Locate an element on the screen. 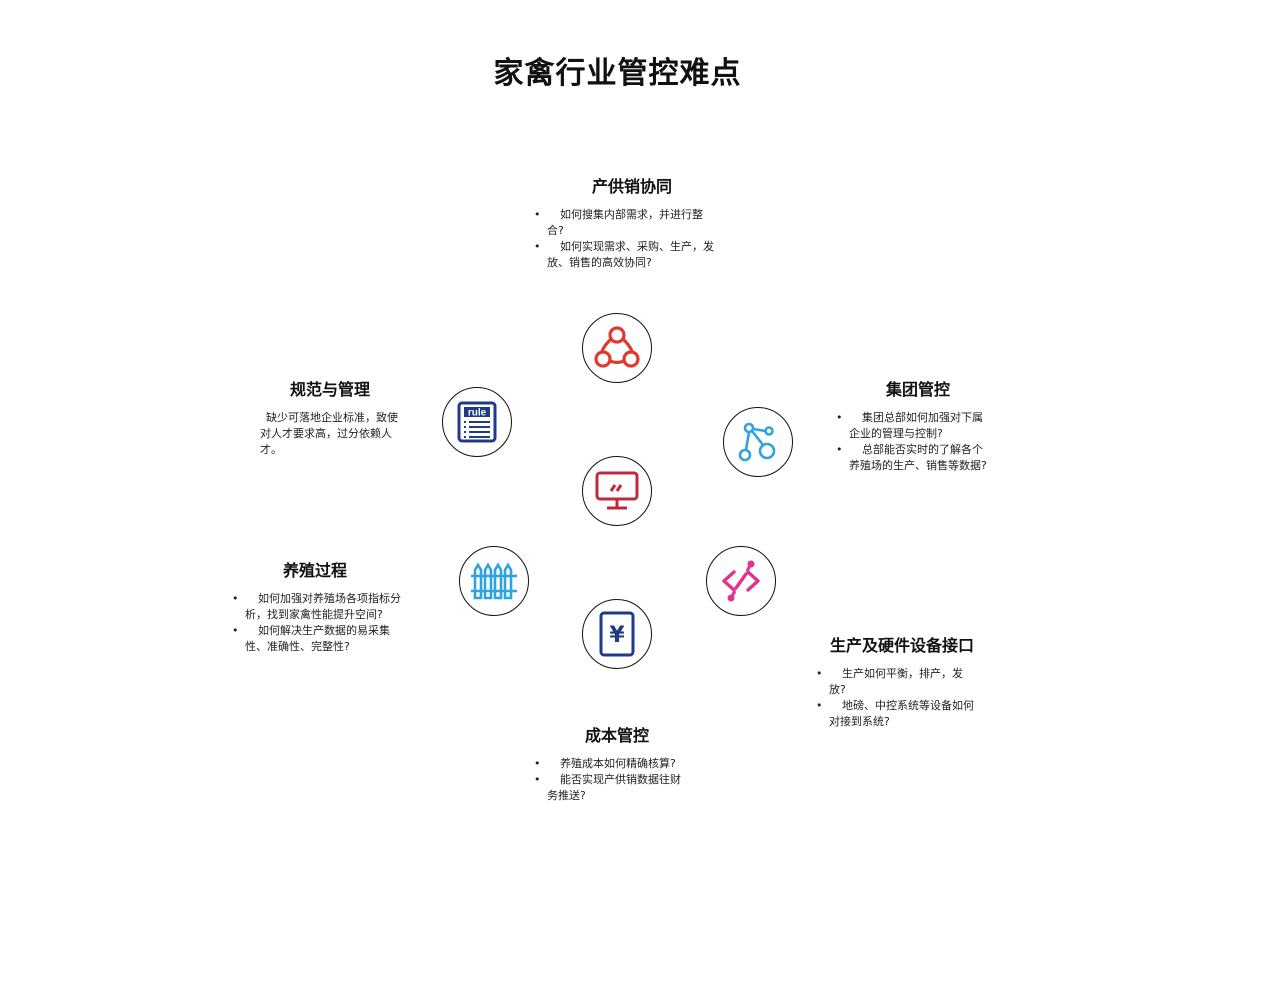 This screenshot has height=982, width=1265. list-item: 能否实现产供销数据往财务推送? is located at coordinates (610, 788).